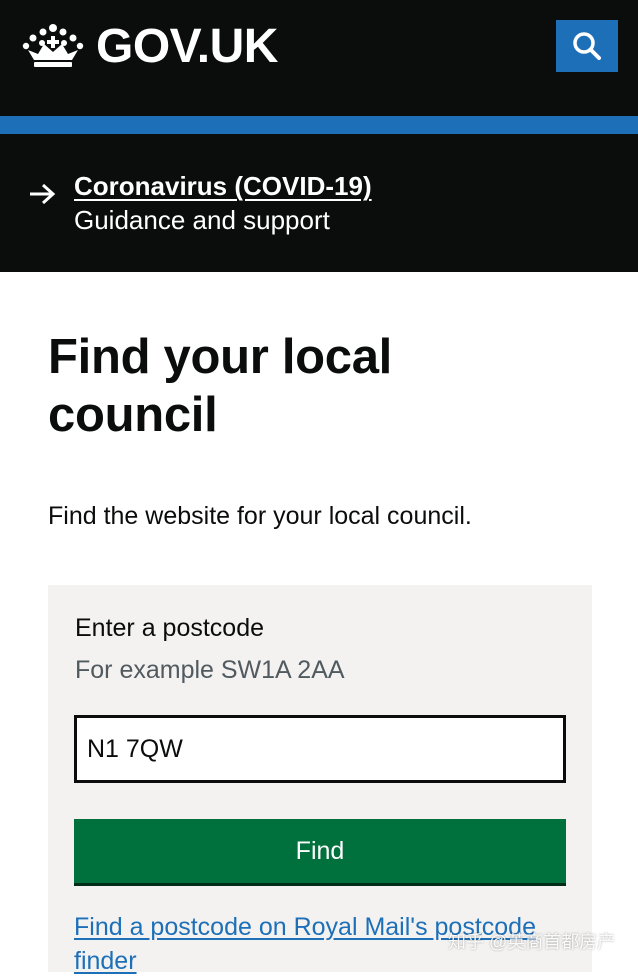 The height and width of the screenshot is (978, 638). What do you see at coordinates (532, 942) in the screenshot?
I see `watermark: 知乎 @英商首都房产` at bounding box center [532, 942].